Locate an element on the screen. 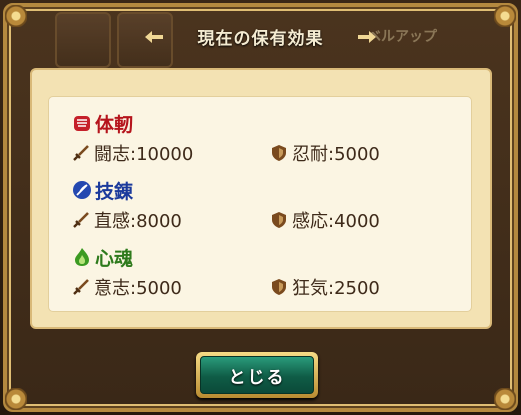 The height and width of the screenshot is (415, 521). stat-item: 忍耐:5000 is located at coordinates (325, 153).